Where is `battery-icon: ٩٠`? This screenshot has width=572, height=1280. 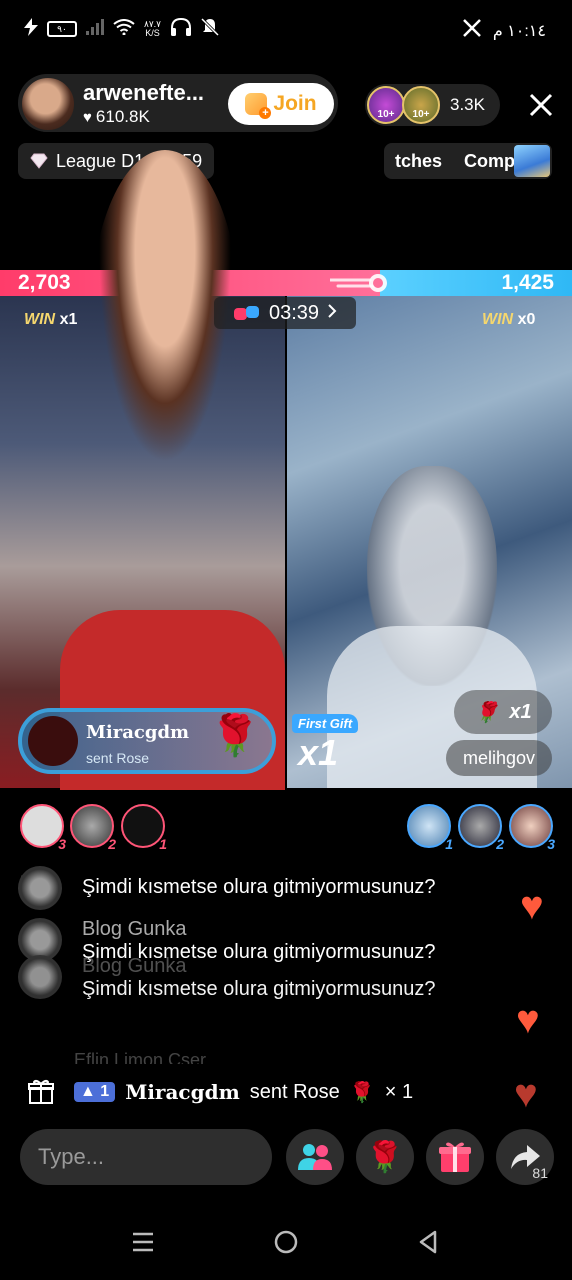
battery-icon: ٩٠ is located at coordinates (62, 29).